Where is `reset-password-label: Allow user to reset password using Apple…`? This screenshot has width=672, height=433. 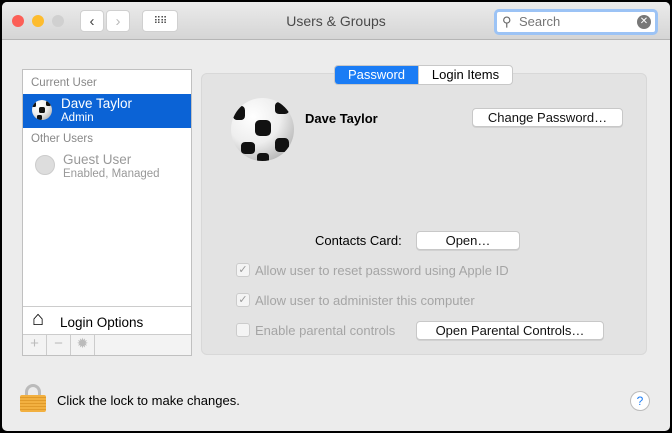 reset-password-label: Allow user to reset password using Apple… is located at coordinates (382, 270).